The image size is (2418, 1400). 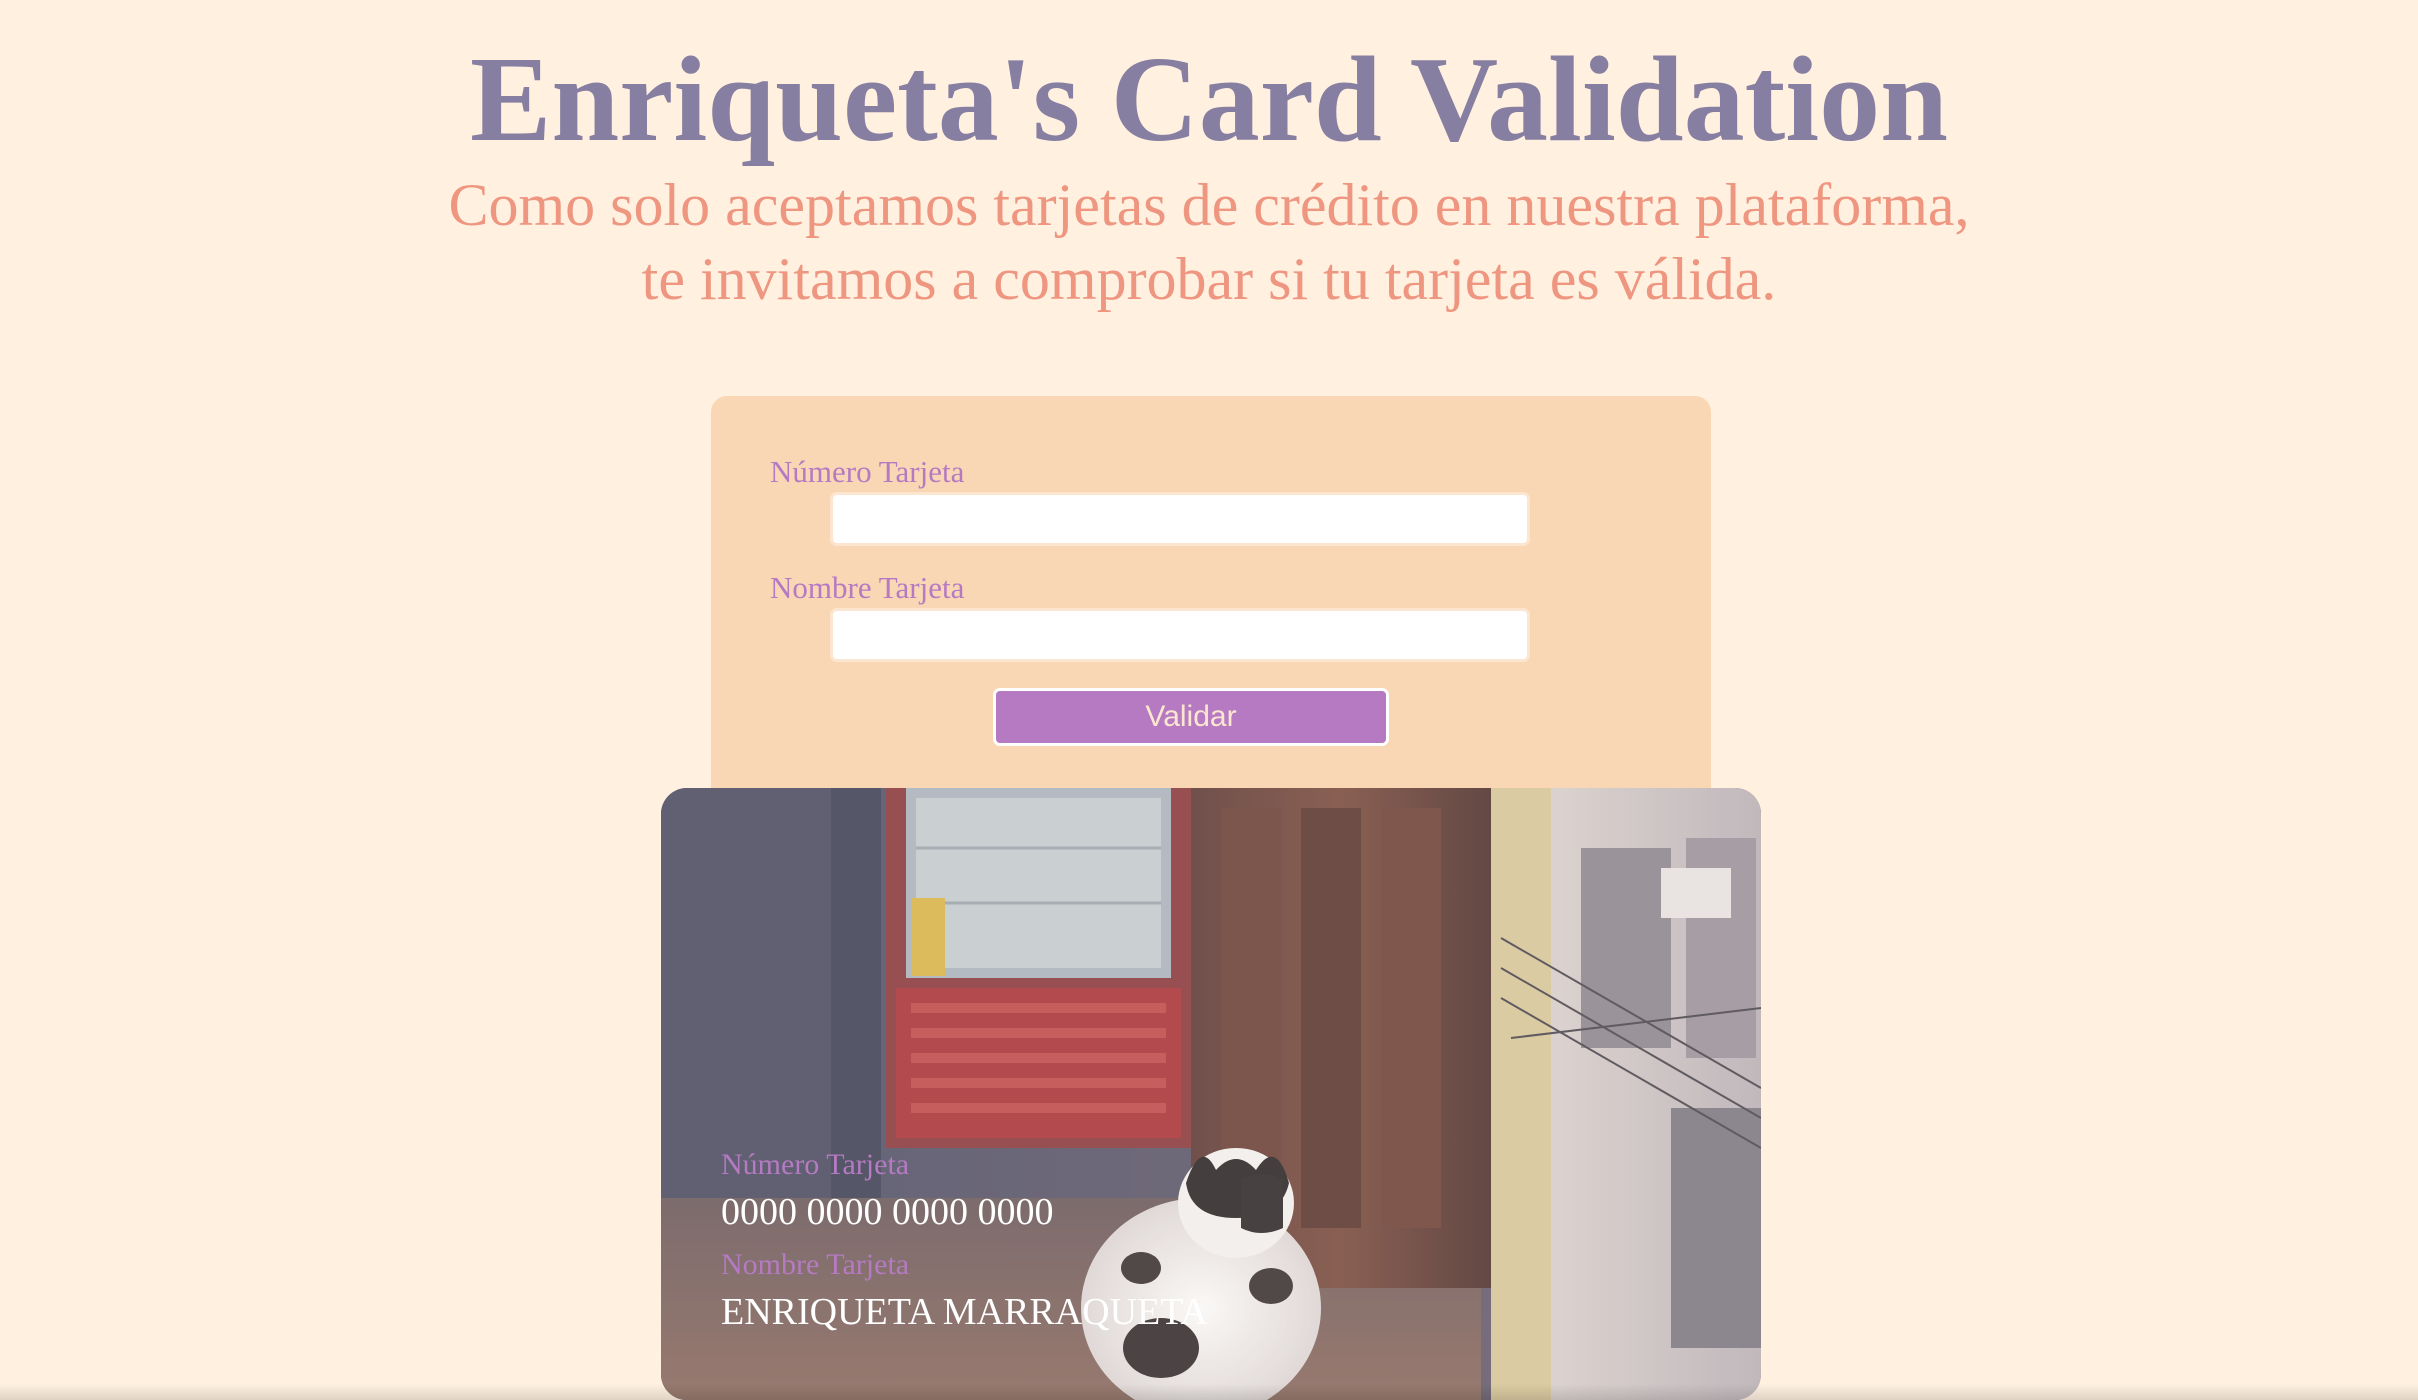 What do you see at coordinates (887, 1212) in the screenshot?
I see `card-preview-number: 0000 0000 0000 0000` at bounding box center [887, 1212].